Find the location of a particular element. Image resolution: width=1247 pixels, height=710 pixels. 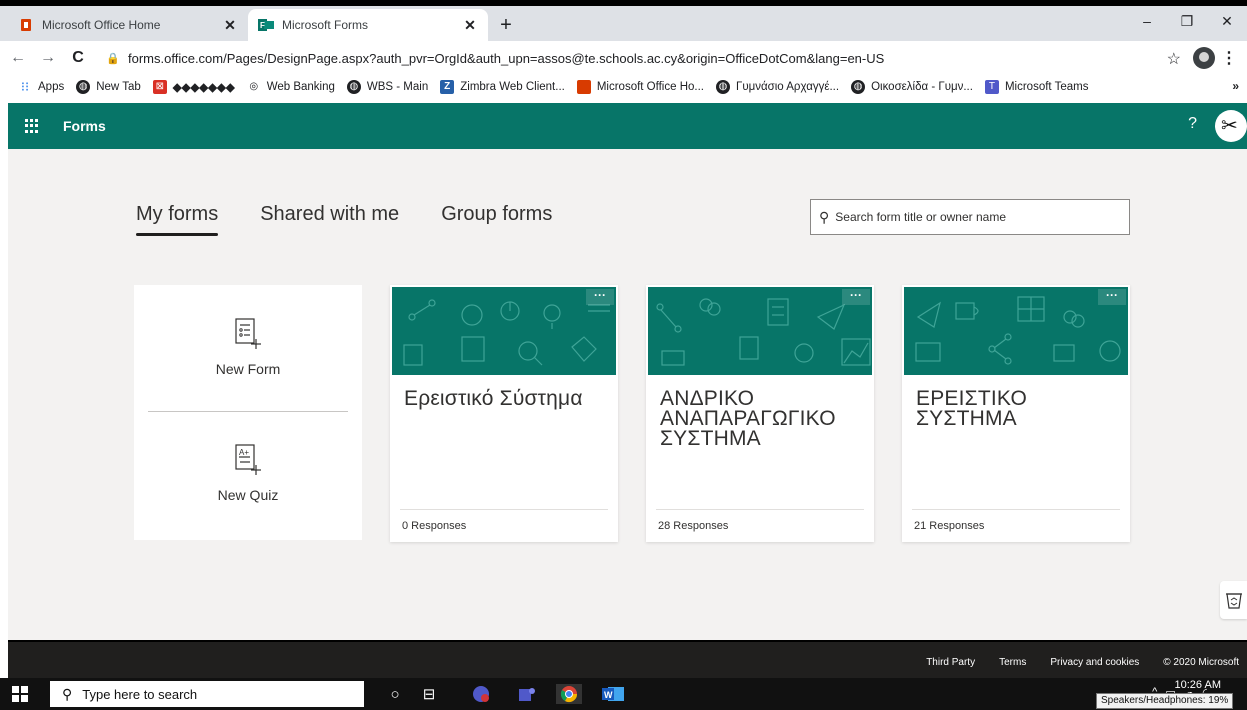

back-arrow-icon: ← is located at coordinates (18, 58).